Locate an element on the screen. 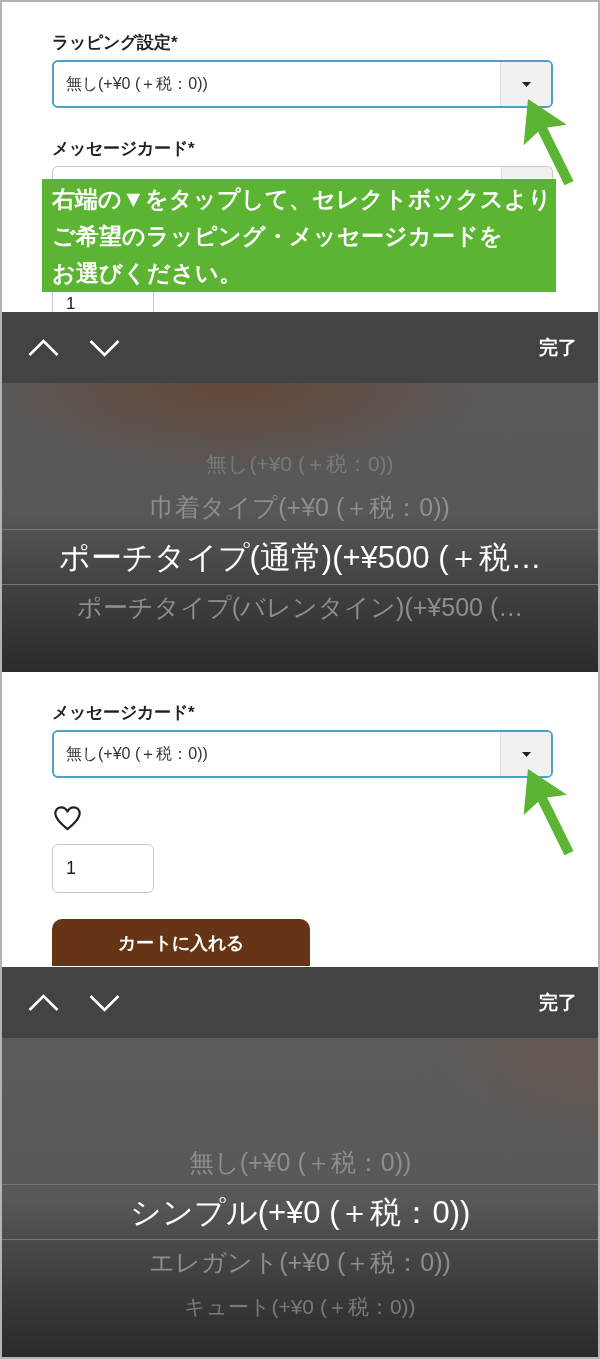 The width and height of the screenshot is (600, 1359). quantity-field: 1 is located at coordinates (103, 868).